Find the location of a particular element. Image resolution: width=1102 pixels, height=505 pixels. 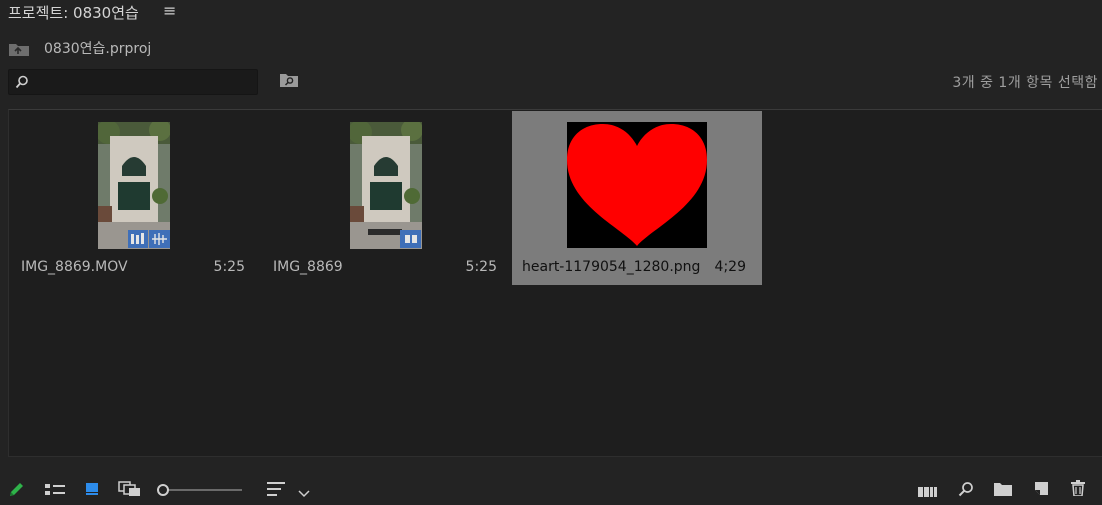

project-name: 0830연습.prproj is located at coordinates (98, 49).